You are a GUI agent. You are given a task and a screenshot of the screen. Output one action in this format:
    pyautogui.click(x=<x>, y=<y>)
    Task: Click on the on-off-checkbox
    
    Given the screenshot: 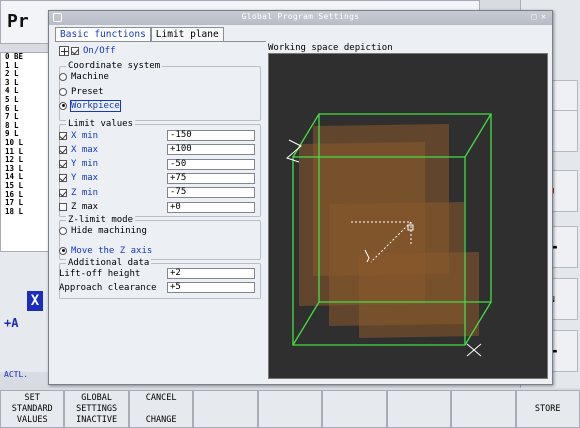 What is the action you would take?
    pyautogui.click(x=75, y=50)
    